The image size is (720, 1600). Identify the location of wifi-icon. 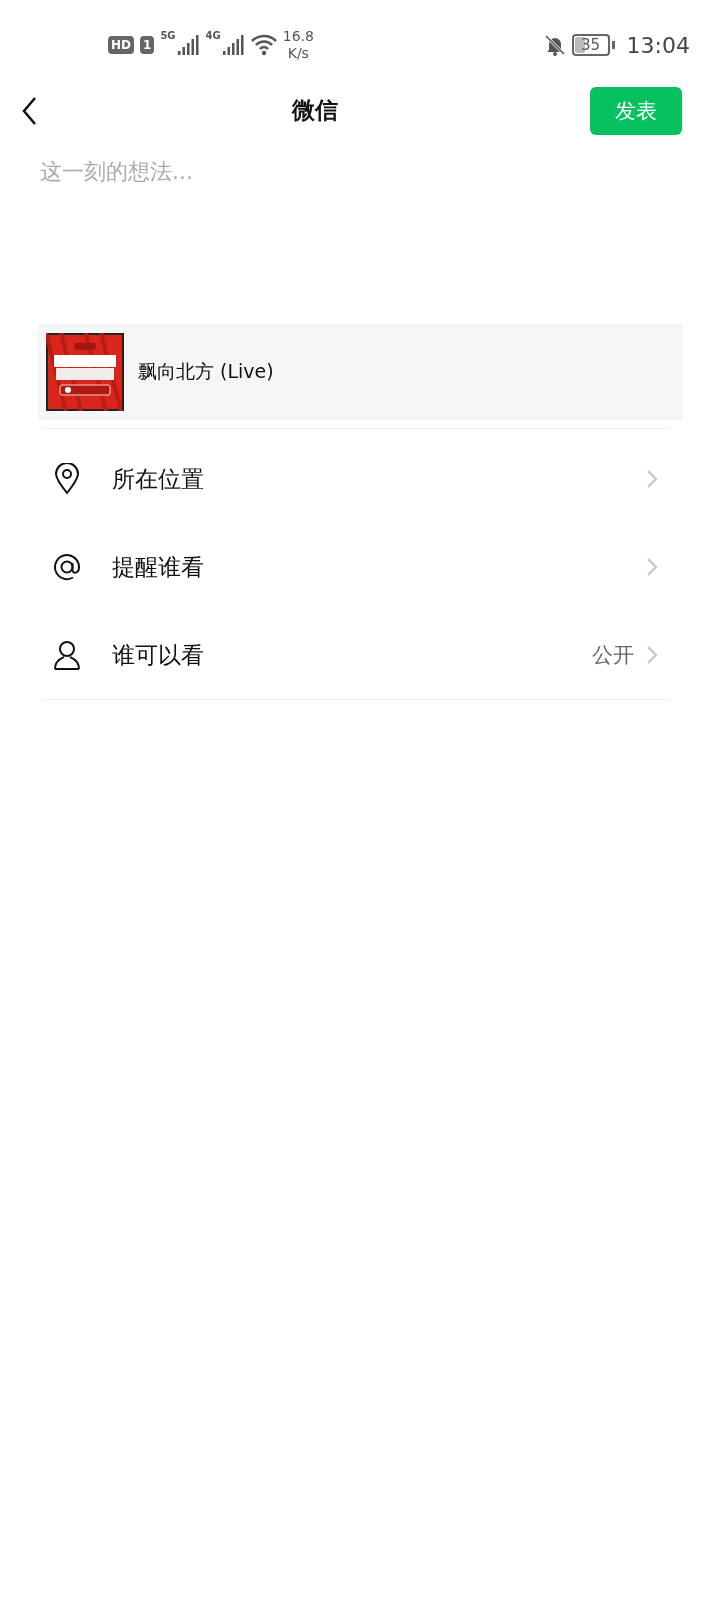
(263, 45).